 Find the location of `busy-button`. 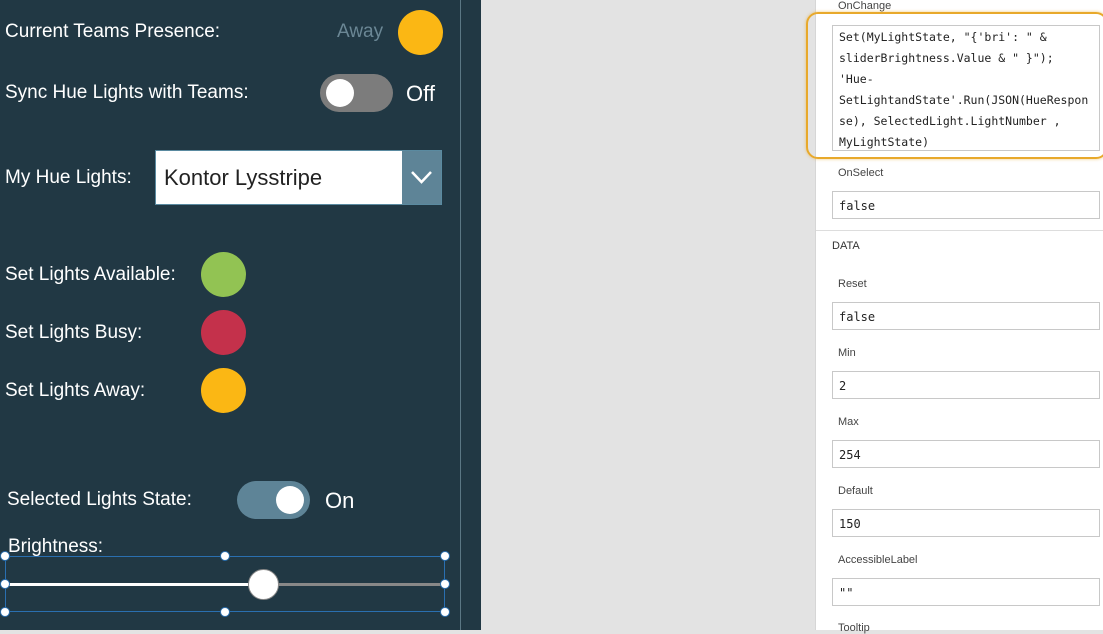

busy-button is located at coordinates (223, 332).